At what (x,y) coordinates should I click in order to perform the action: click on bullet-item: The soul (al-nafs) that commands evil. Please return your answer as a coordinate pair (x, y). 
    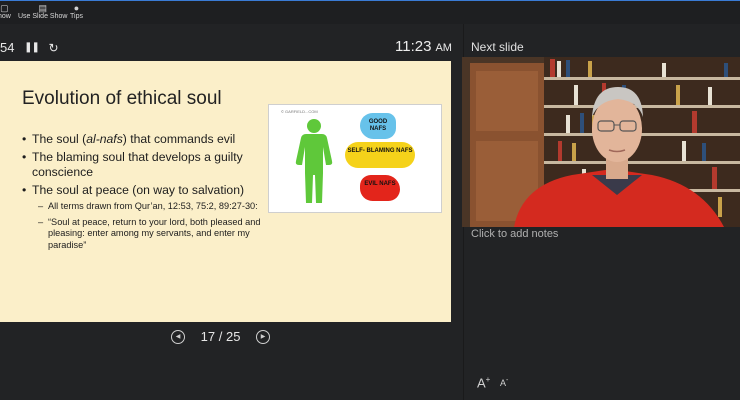
    Looking at the image, I should click on (147, 139).